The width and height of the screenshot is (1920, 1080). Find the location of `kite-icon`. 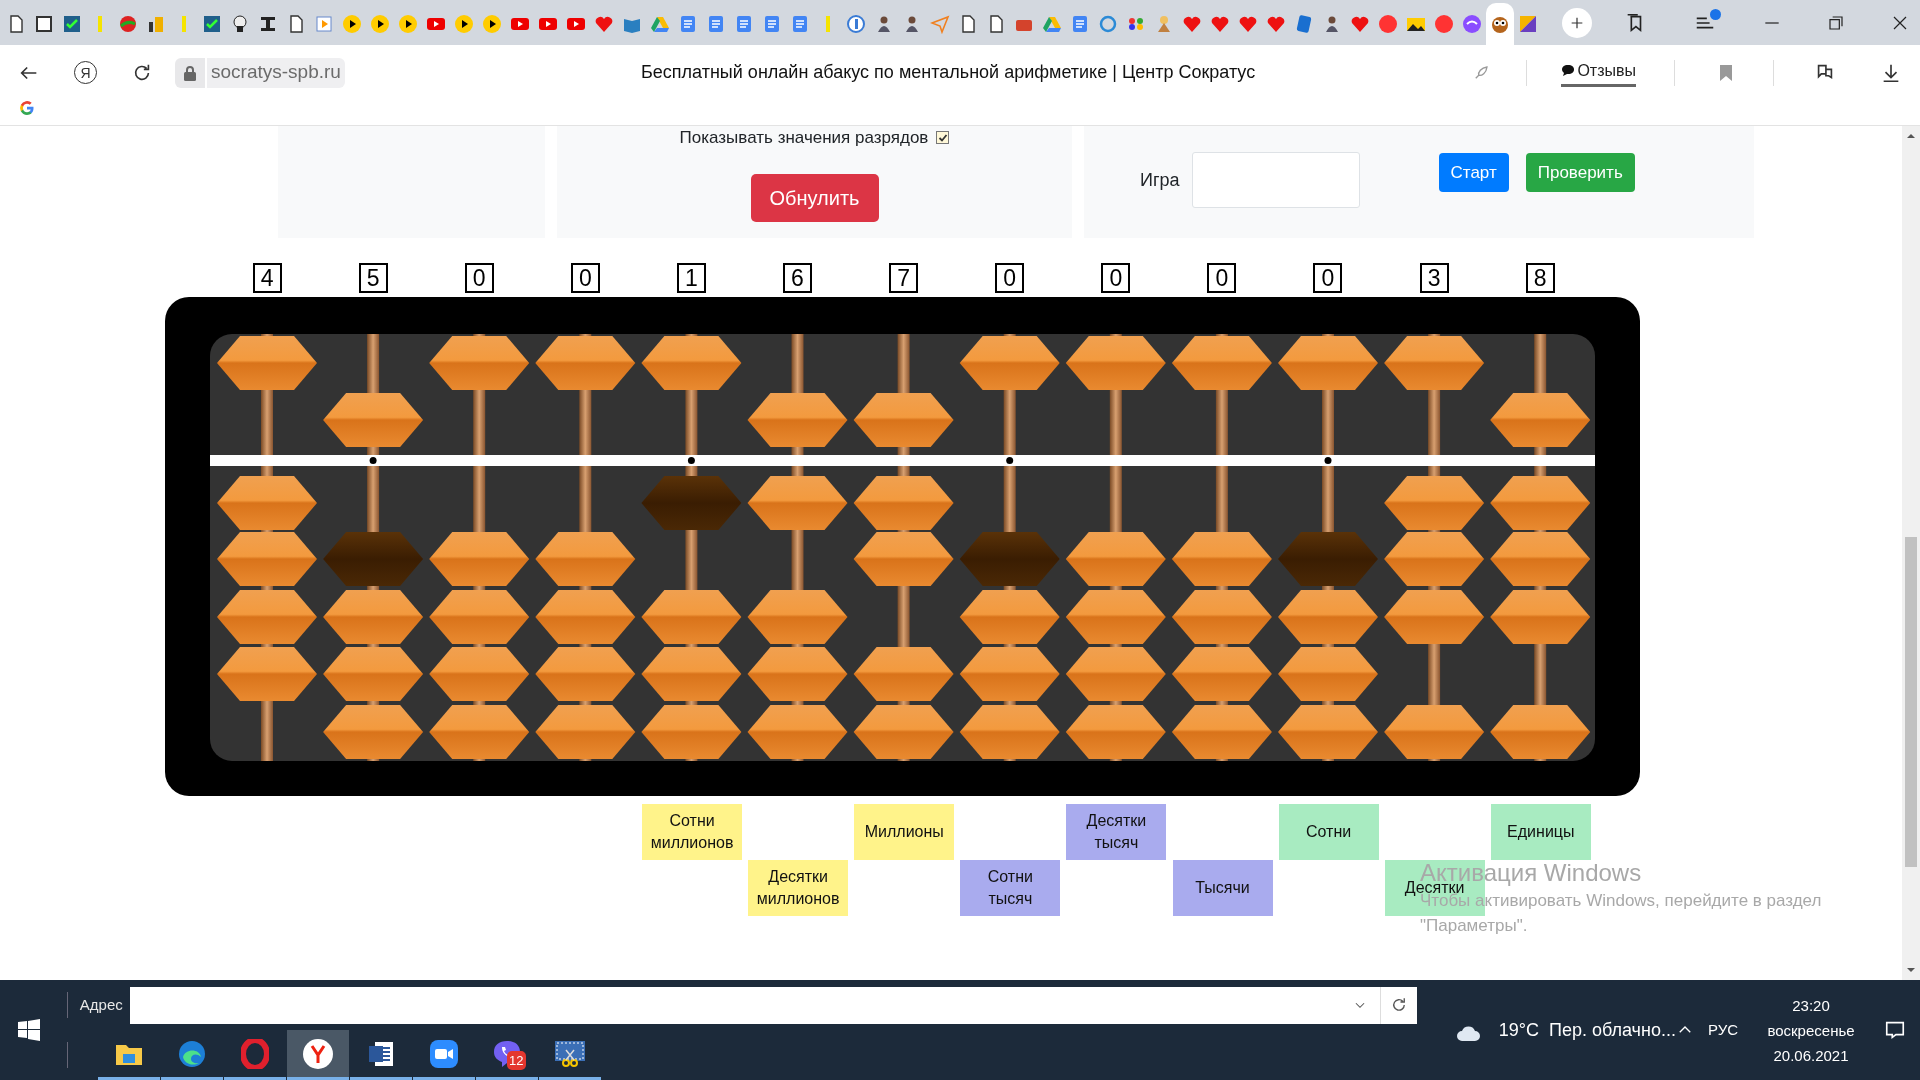

kite-icon is located at coordinates (1528, 24).